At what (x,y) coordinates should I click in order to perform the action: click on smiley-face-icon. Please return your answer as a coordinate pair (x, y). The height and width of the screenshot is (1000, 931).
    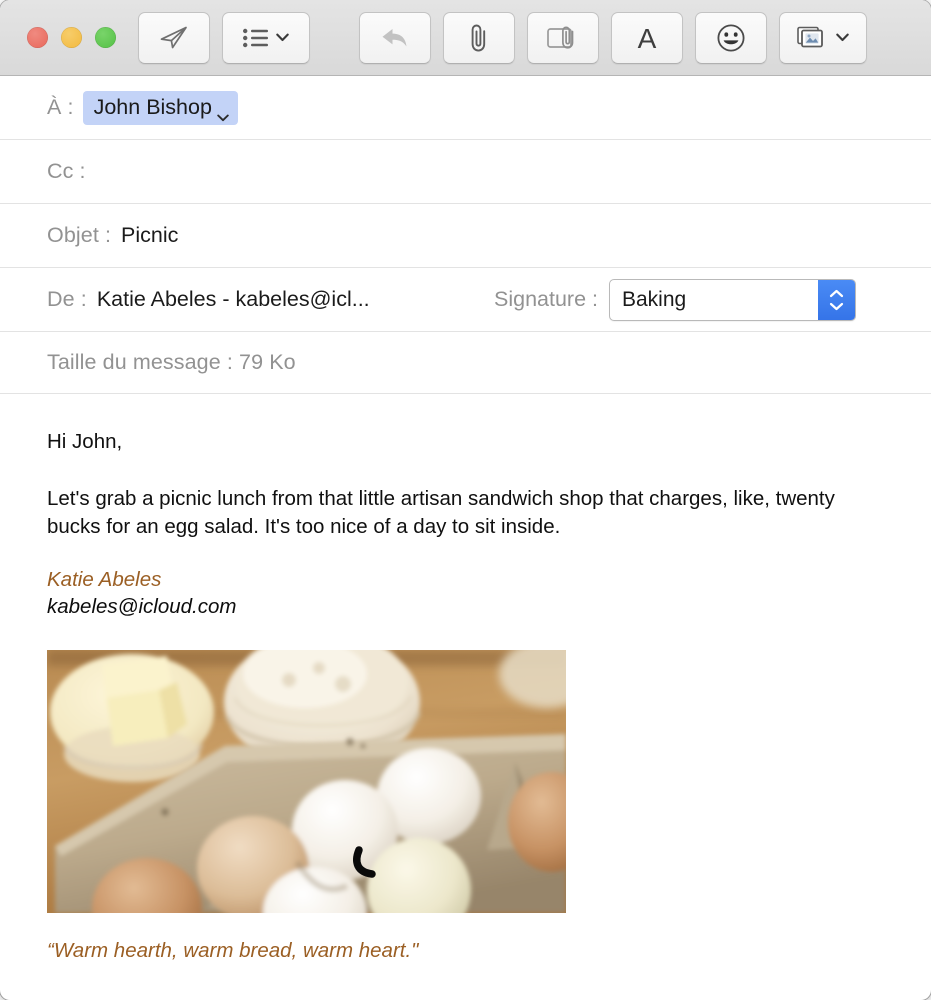
    Looking at the image, I should click on (731, 38).